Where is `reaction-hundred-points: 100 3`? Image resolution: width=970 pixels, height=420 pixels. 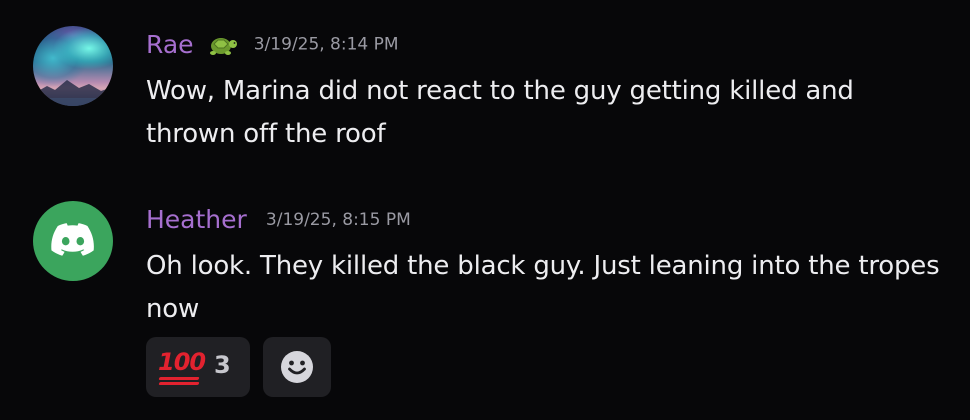
reaction-hundred-points: 100 3 is located at coordinates (198, 367).